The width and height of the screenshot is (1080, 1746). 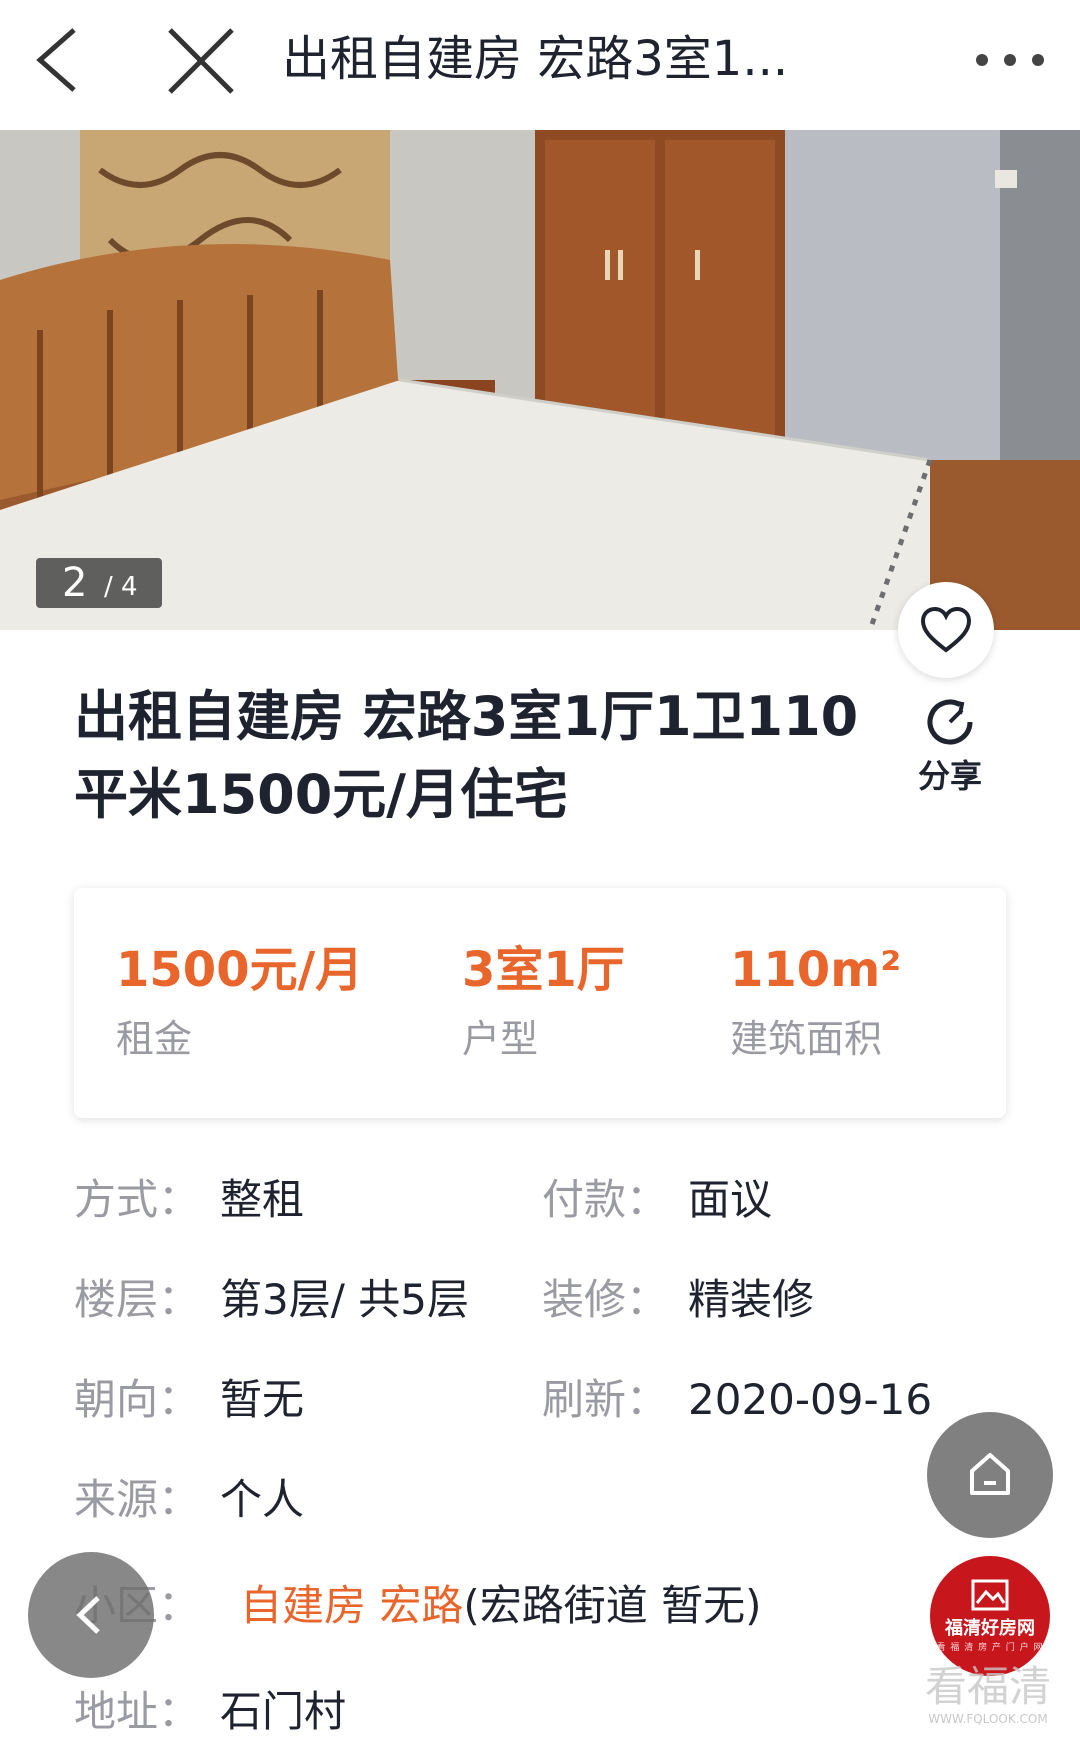 What do you see at coordinates (210, 1712) in the screenshot?
I see `detail-address: 地址： 石门村` at bounding box center [210, 1712].